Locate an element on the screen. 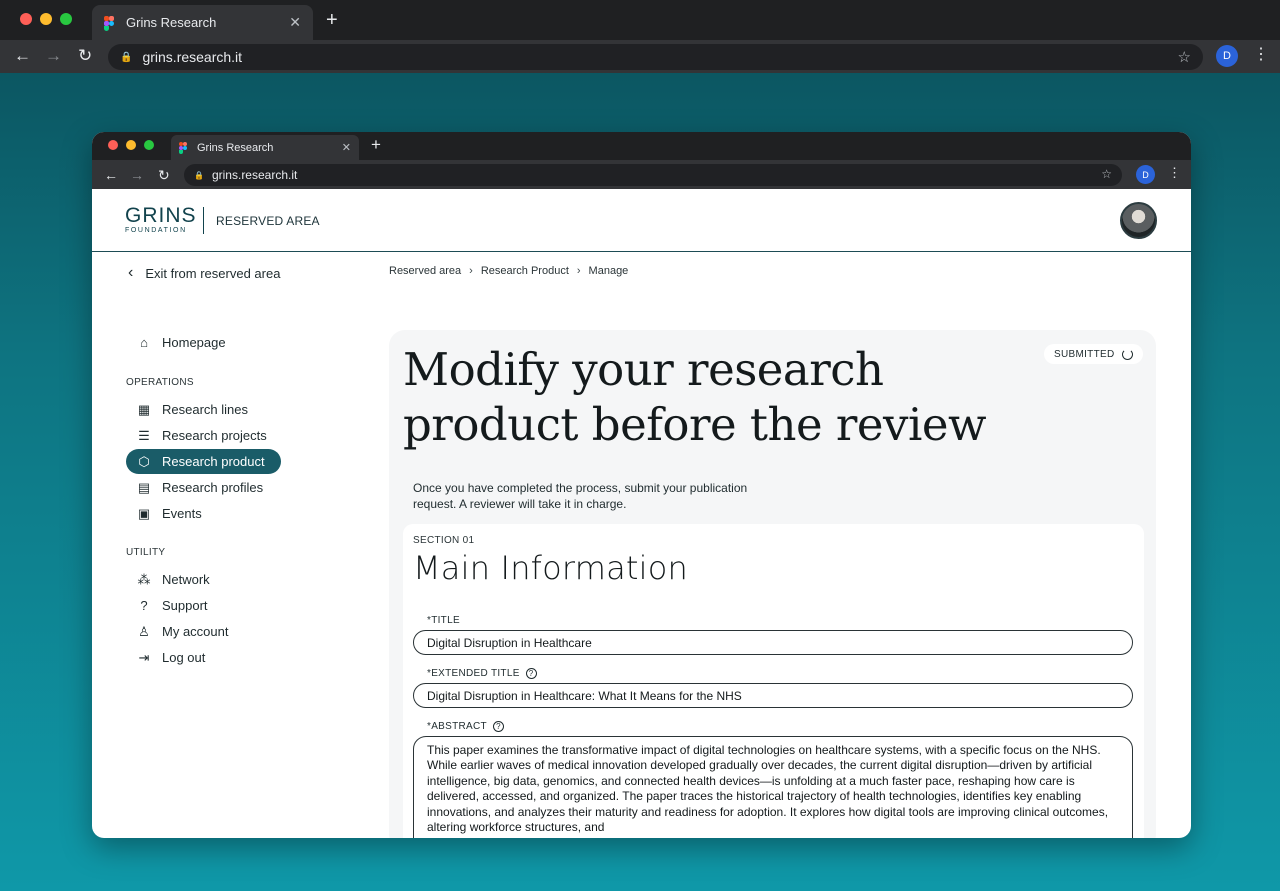  inner-new-tab-icon: + is located at coordinates (376, 145).